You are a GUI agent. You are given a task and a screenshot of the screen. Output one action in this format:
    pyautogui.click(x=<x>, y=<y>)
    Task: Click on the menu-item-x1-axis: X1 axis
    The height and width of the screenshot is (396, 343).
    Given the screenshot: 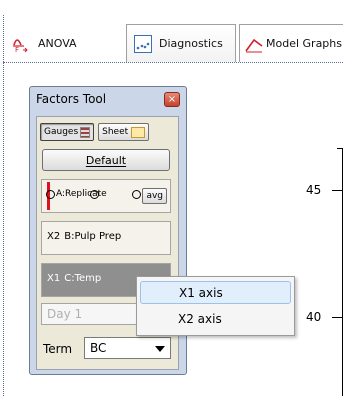 What is the action you would take?
    pyautogui.click(x=215, y=292)
    